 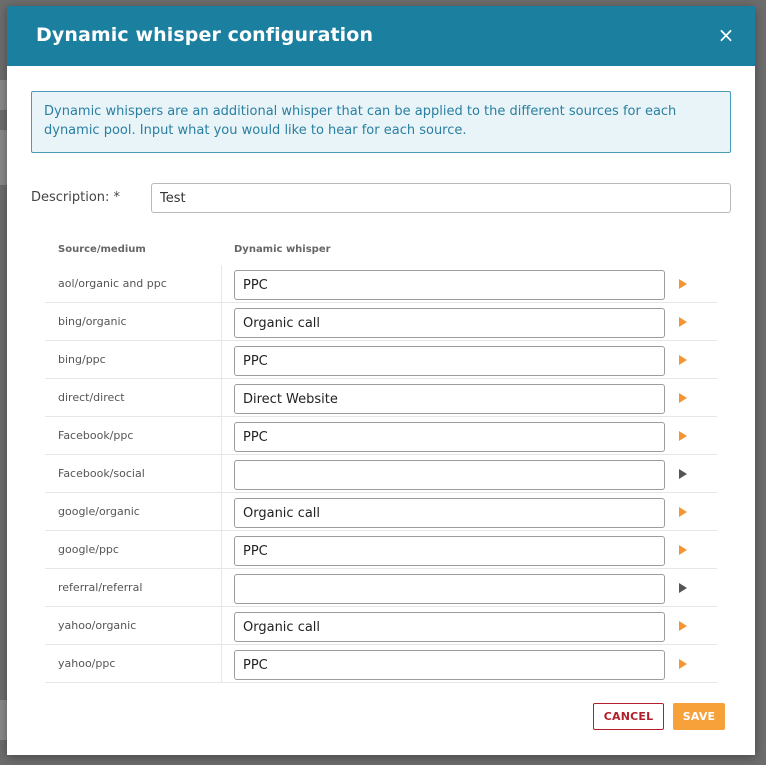 I want to click on source-medium-cell: yahoo/ppc, so click(x=87, y=663).